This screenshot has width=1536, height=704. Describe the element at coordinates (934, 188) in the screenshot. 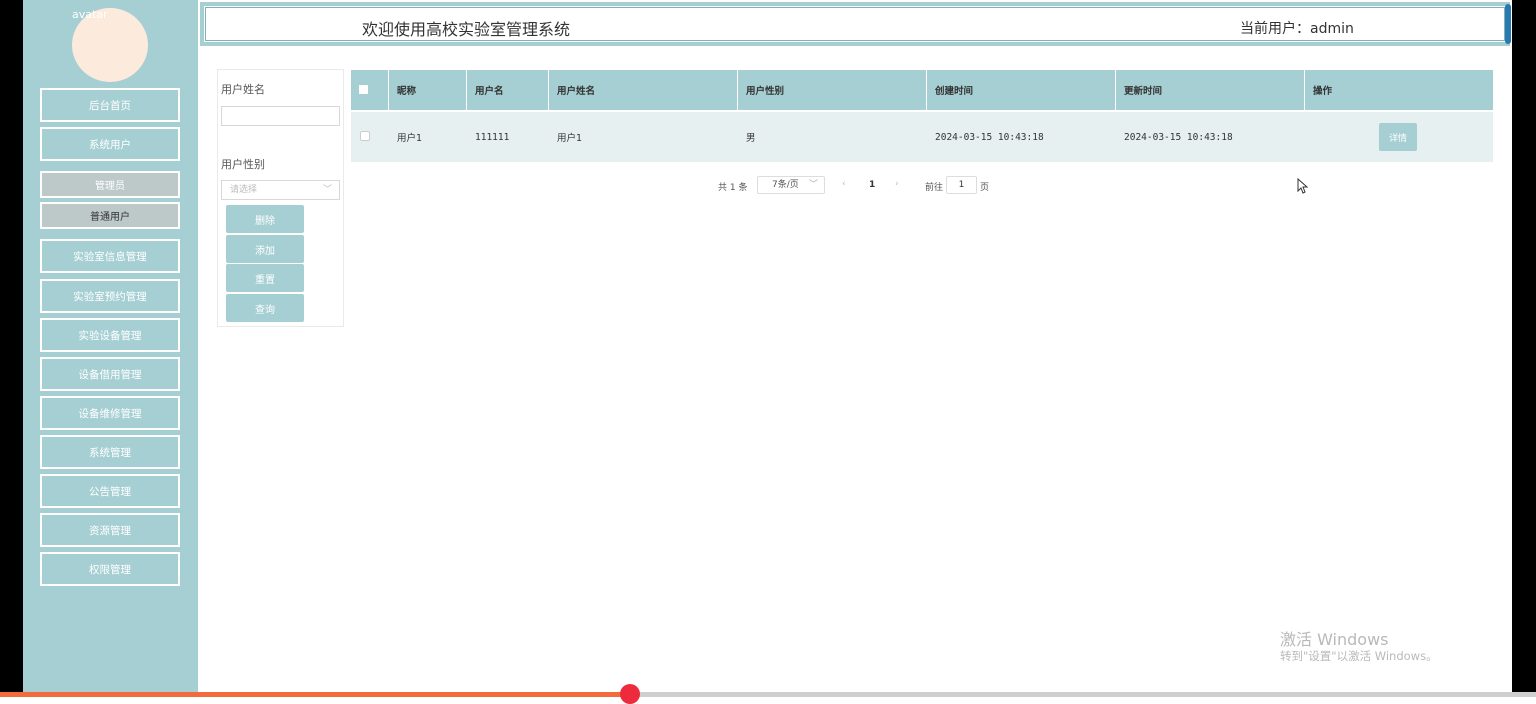

I see `goto-label: 前往` at that location.